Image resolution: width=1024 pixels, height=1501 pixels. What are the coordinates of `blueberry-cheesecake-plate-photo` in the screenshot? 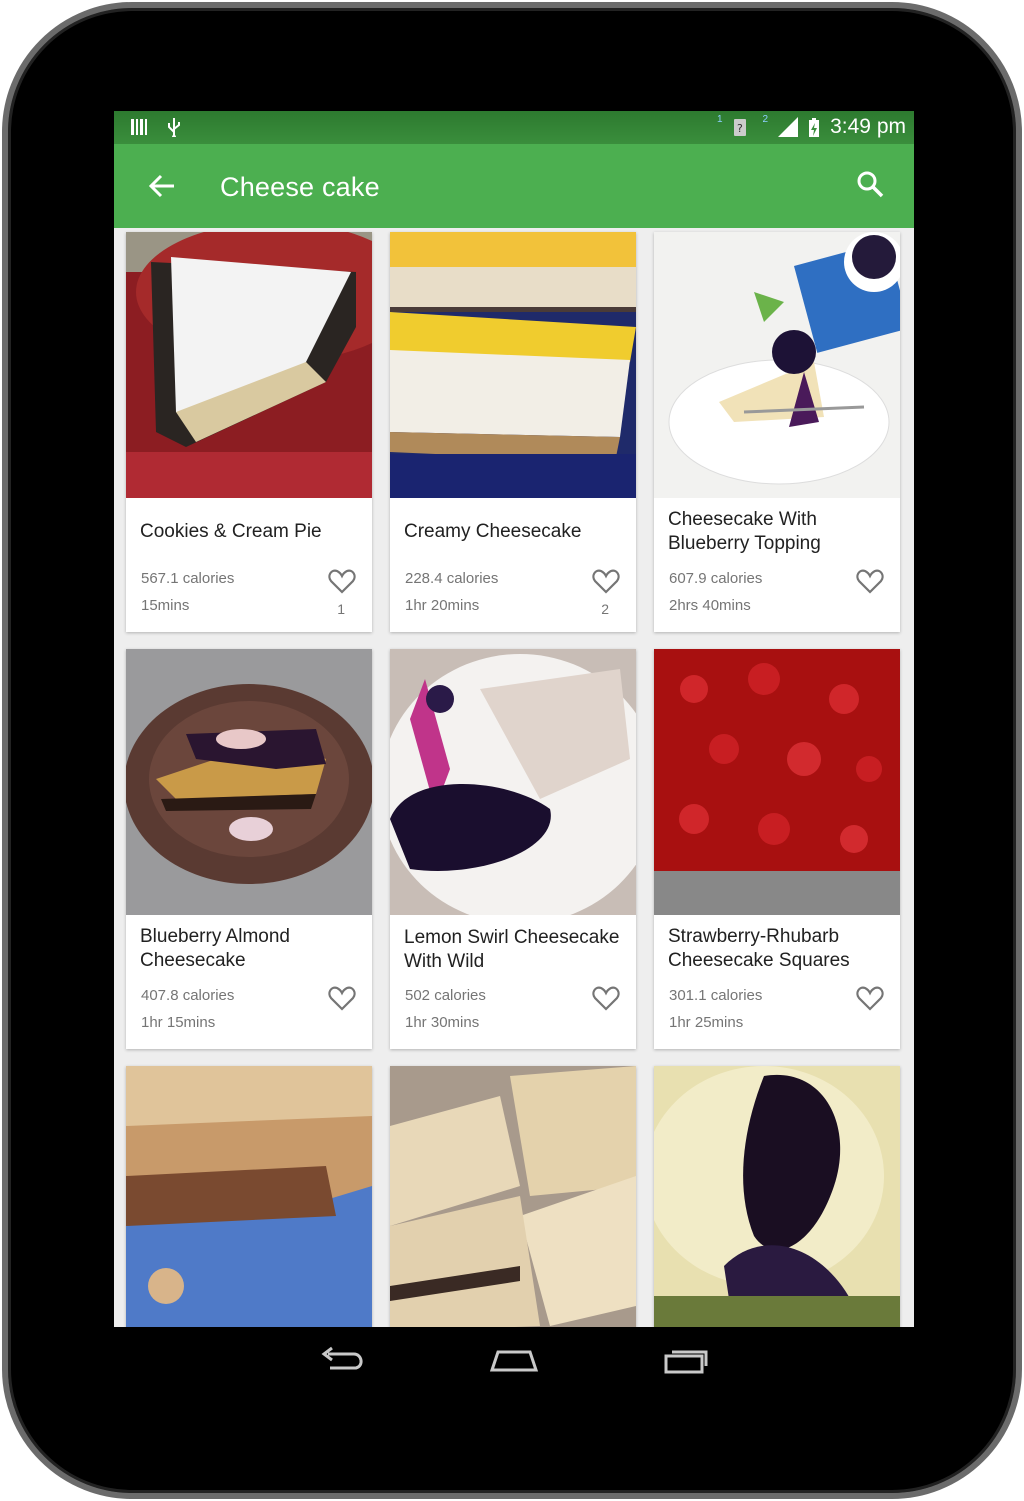 It's located at (777, 365).